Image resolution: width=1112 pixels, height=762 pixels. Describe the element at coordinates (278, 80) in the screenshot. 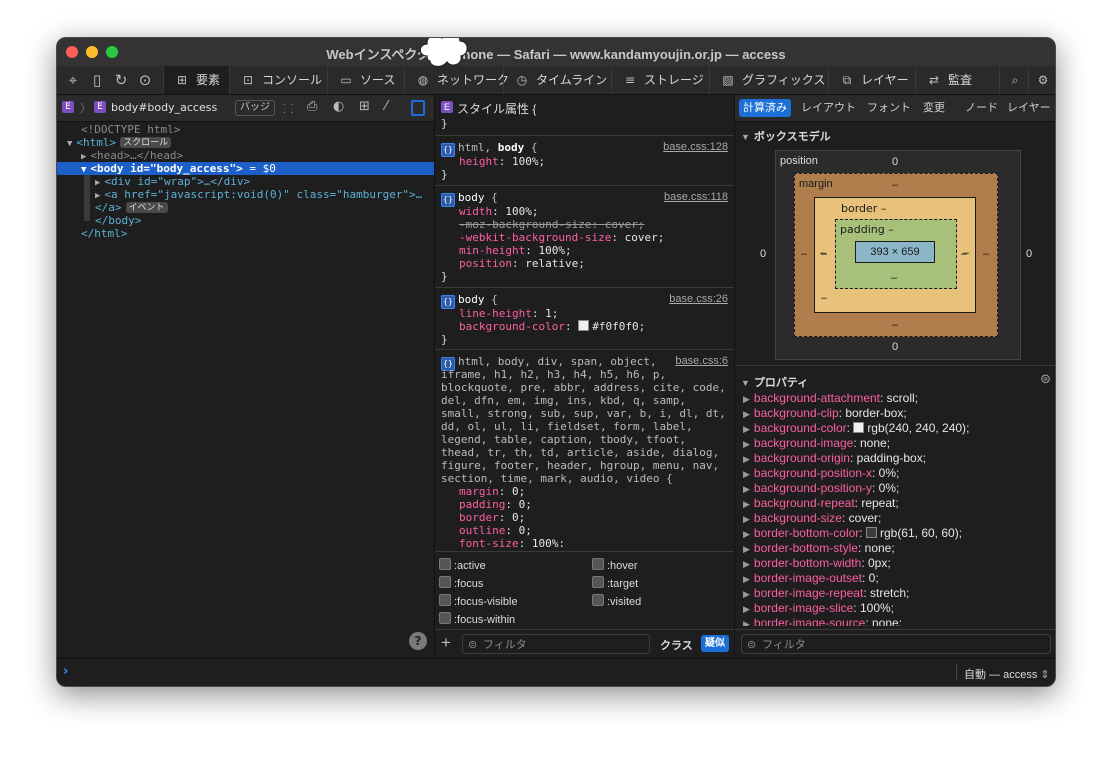

I see `tab-console: ⊡ コンソール` at that location.